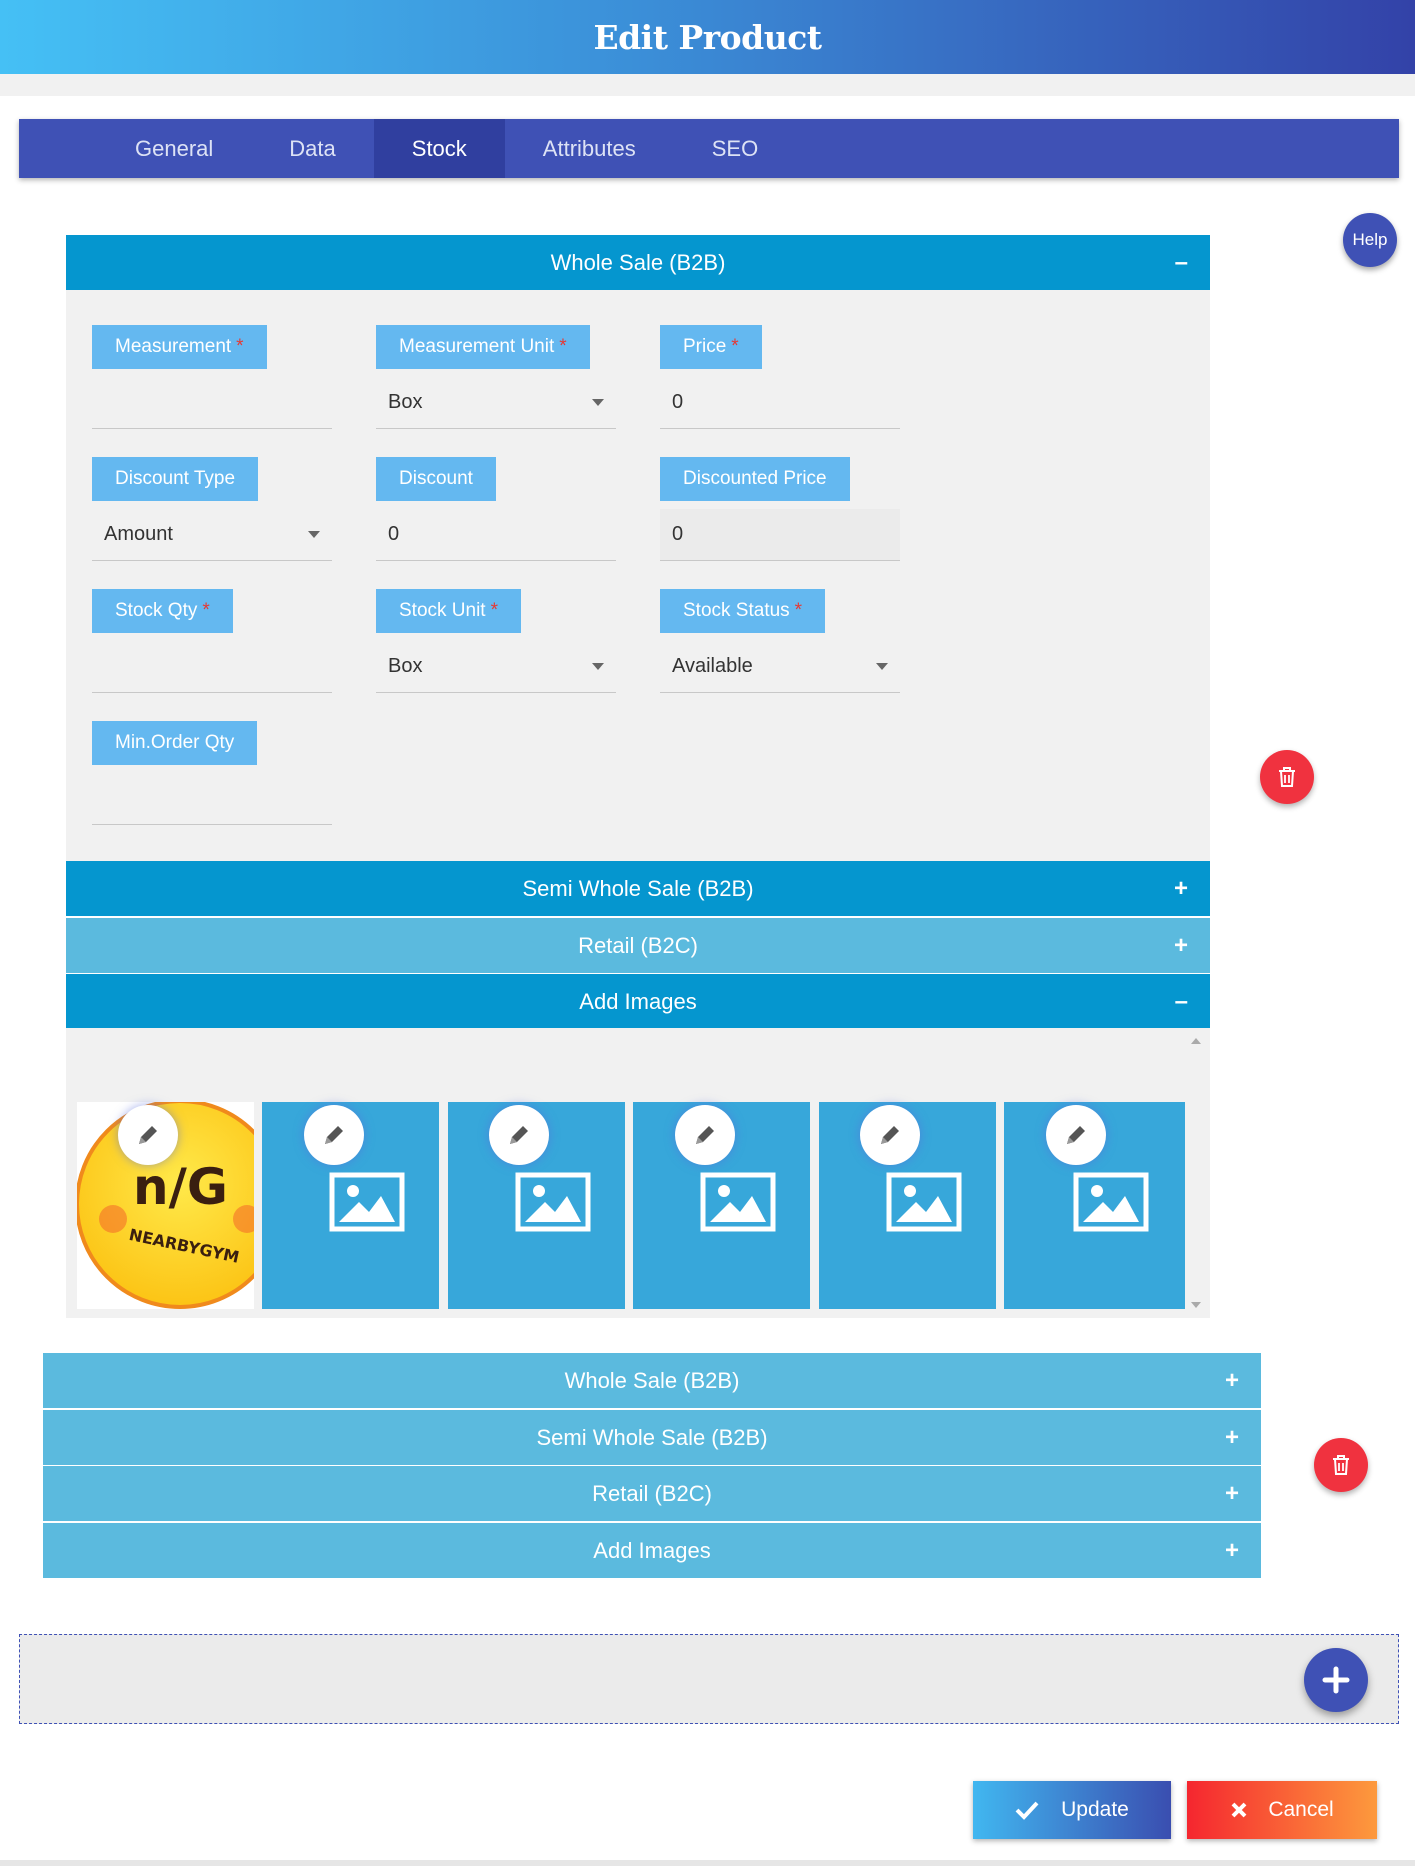  I want to click on edit-image-5-button, so click(890, 1135).